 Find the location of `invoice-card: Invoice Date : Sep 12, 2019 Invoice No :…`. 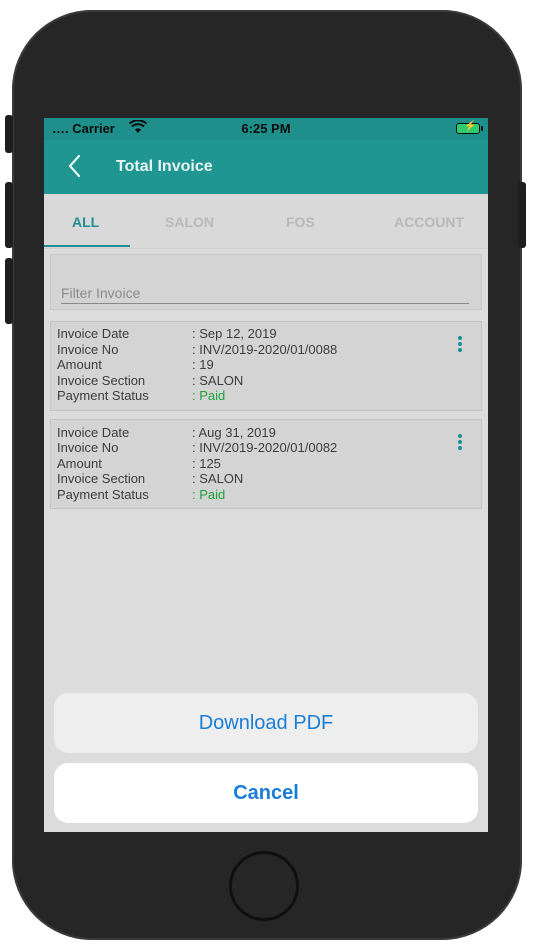

invoice-card: Invoice Date : Sep 12, 2019 Invoice No :… is located at coordinates (266, 366).